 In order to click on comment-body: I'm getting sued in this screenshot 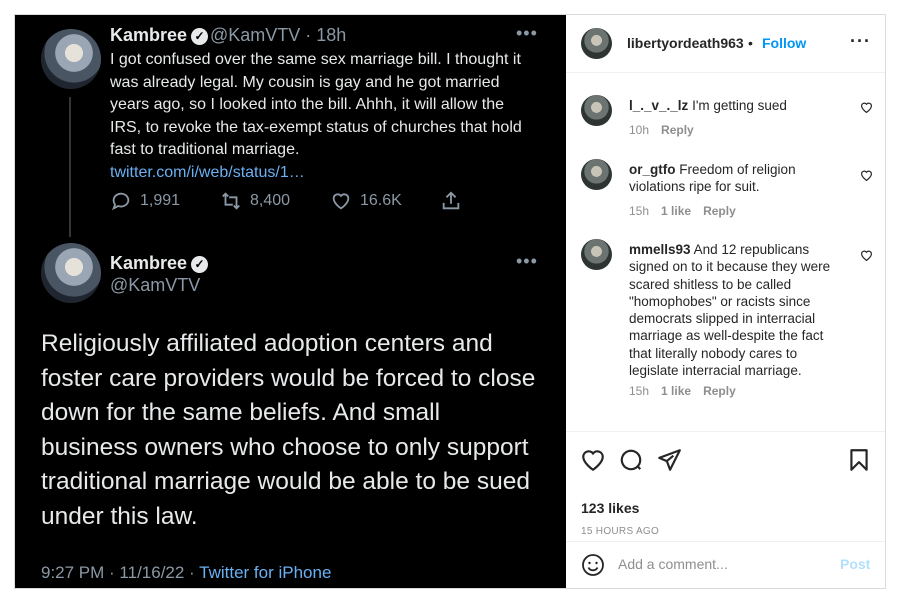, I will do `click(739, 105)`.